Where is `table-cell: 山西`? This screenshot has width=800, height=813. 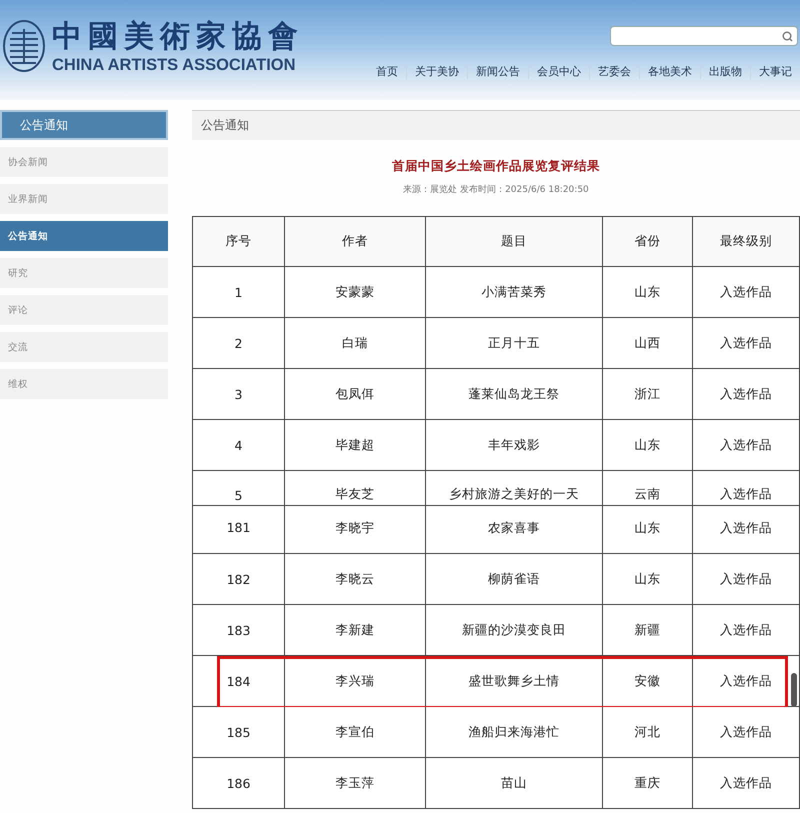 table-cell: 山西 is located at coordinates (648, 343).